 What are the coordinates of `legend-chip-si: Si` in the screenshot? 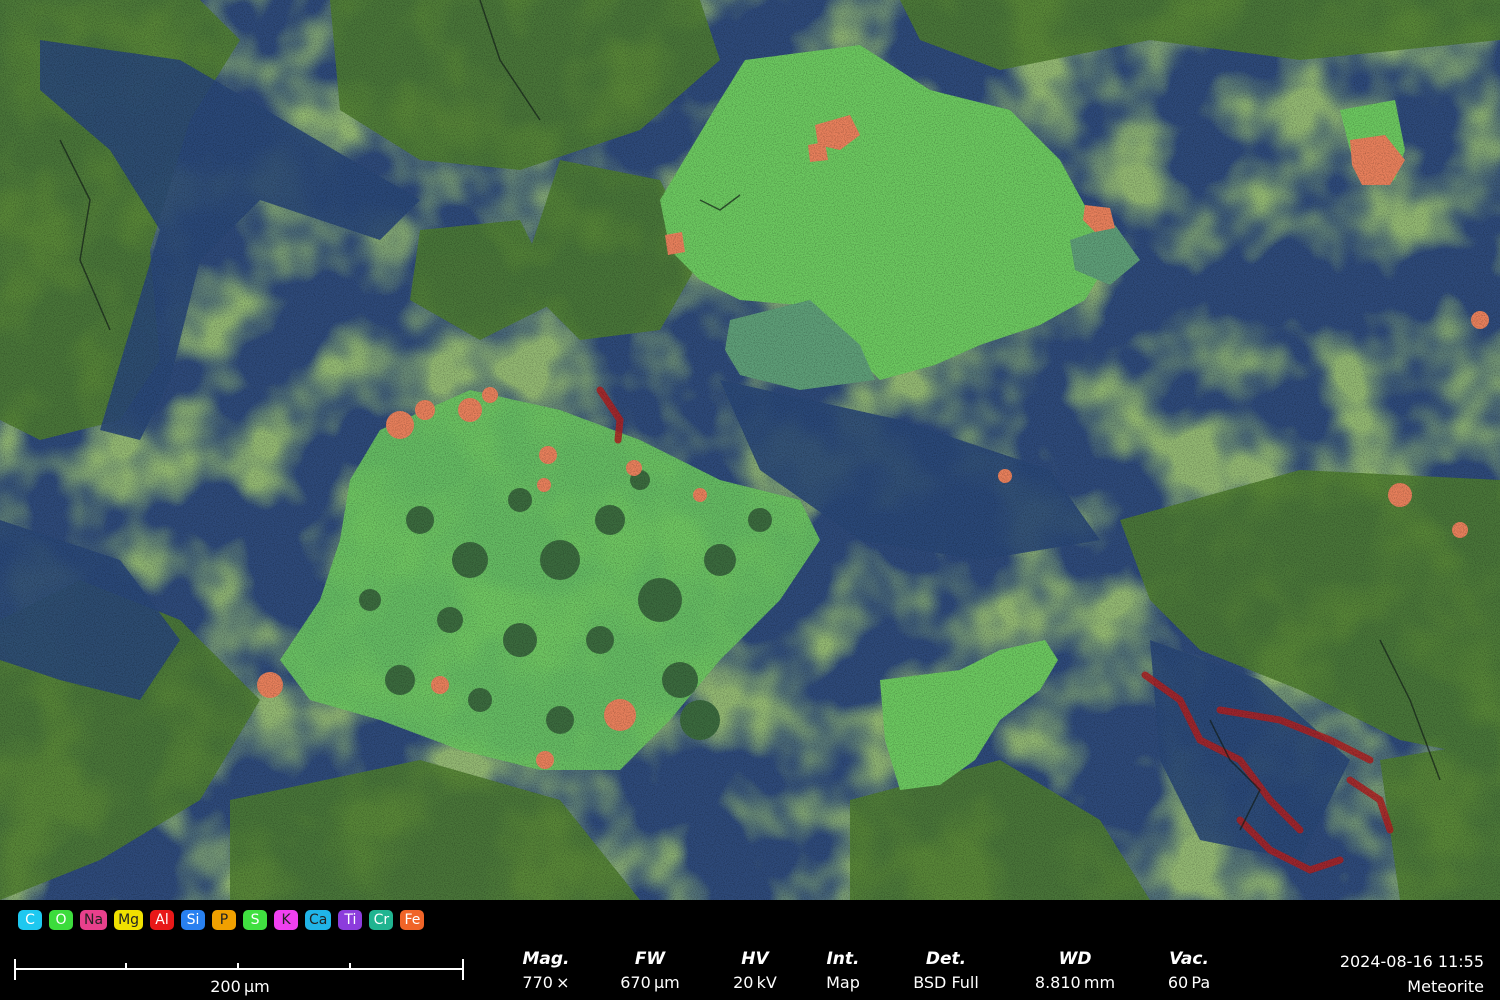 It's located at (193, 920).